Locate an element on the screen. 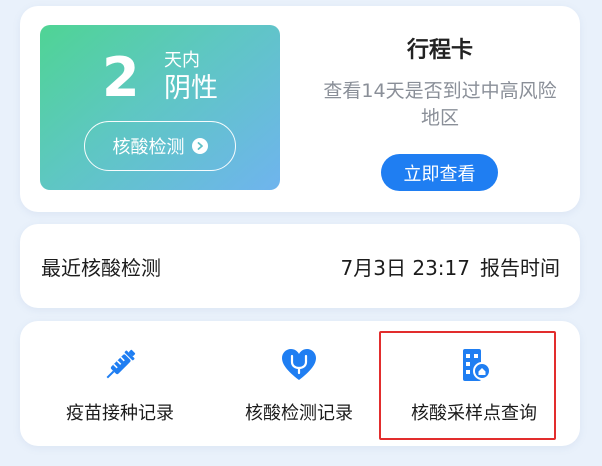 This screenshot has height=466, width=602. nucleic-test-button: 核酸检测 is located at coordinates (160, 146).